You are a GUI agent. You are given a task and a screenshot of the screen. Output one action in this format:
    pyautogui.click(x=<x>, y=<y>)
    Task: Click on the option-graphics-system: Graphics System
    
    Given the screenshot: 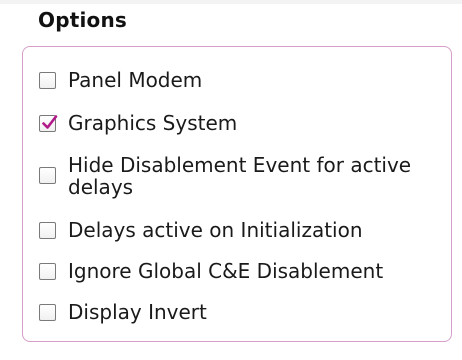 What is the action you would take?
    pyautogui.click(x=228, y=123)
    